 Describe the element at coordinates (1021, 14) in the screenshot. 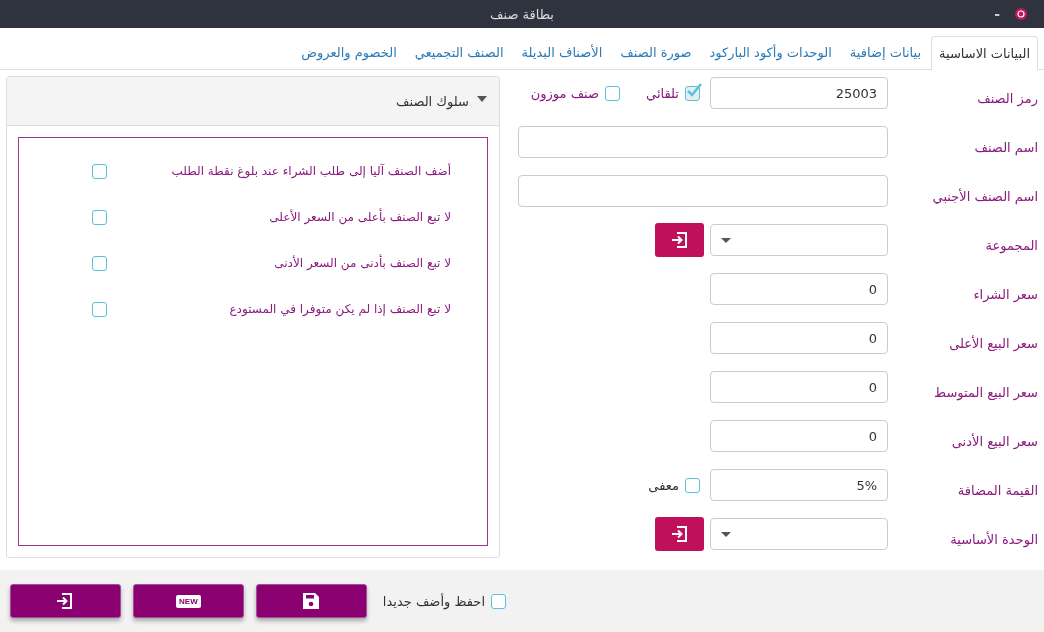

I see `flower-logo-icon` at that location.